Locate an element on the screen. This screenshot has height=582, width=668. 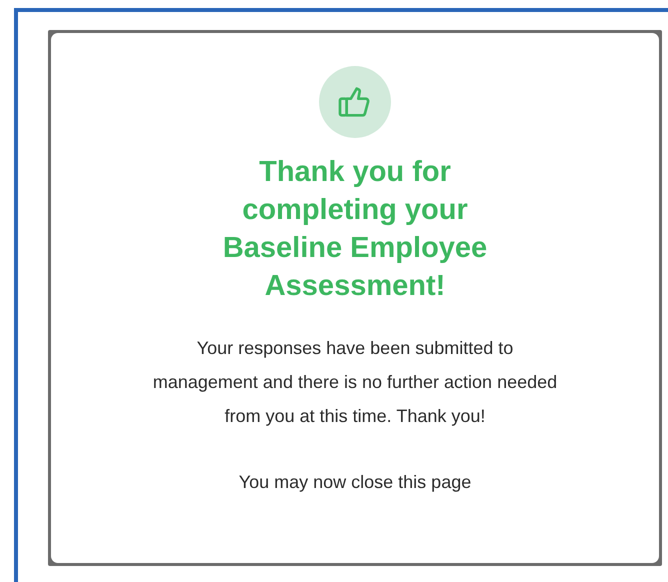
dialog-message: Your responses have been submitted to management and there is no further action needed from you at this time. Thank you! is located at coordinates (355, 382).